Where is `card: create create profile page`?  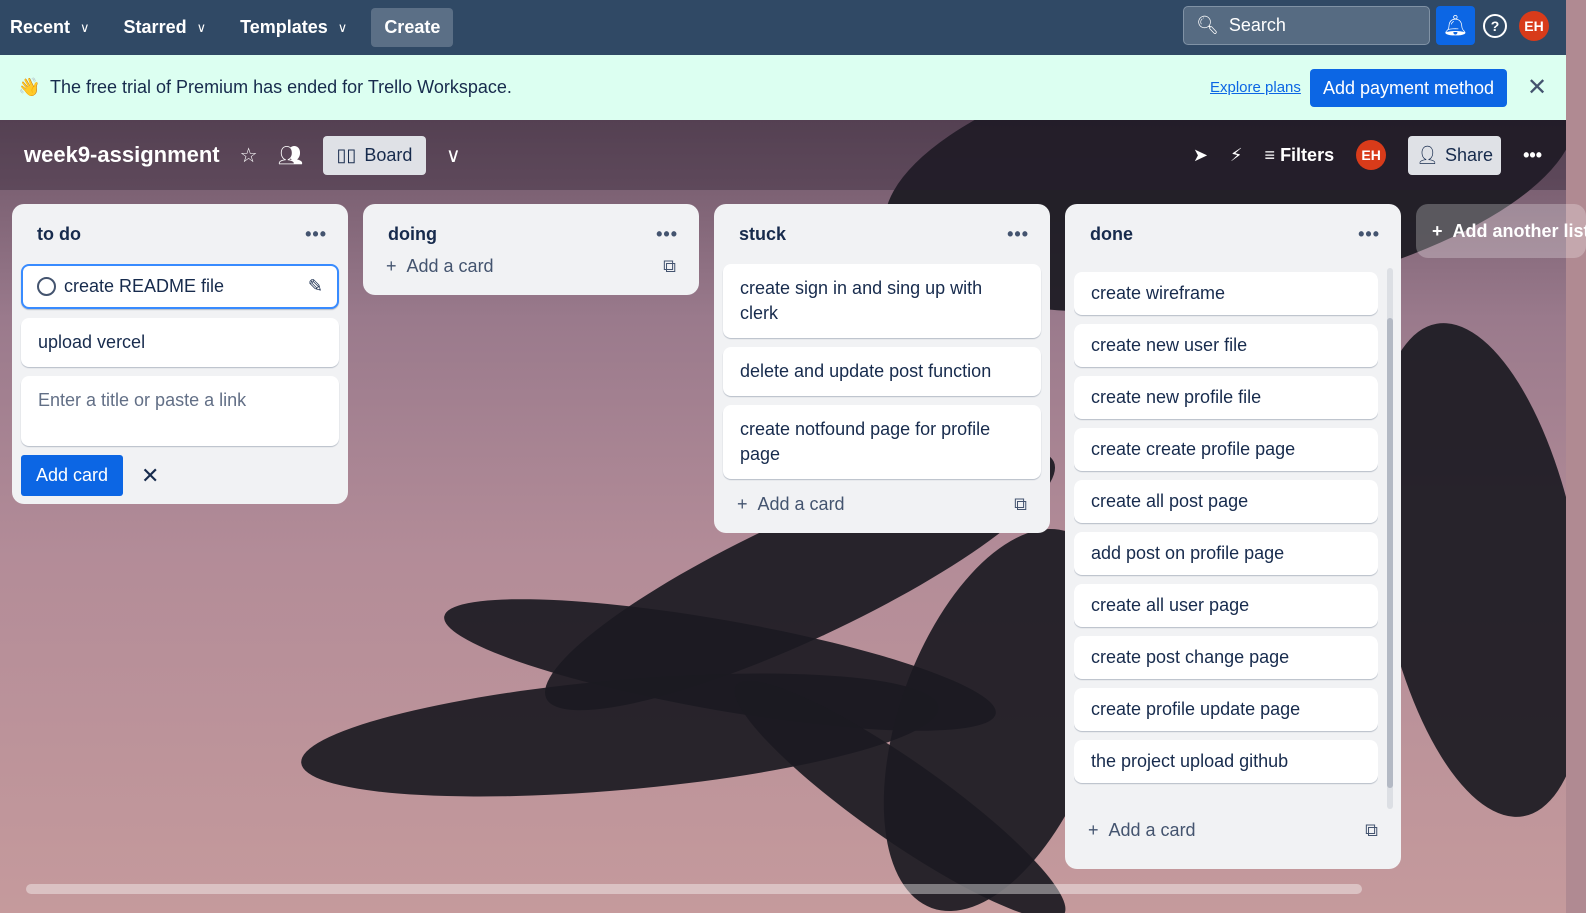 card: create create profile page is located at coordinates (1226, 449).